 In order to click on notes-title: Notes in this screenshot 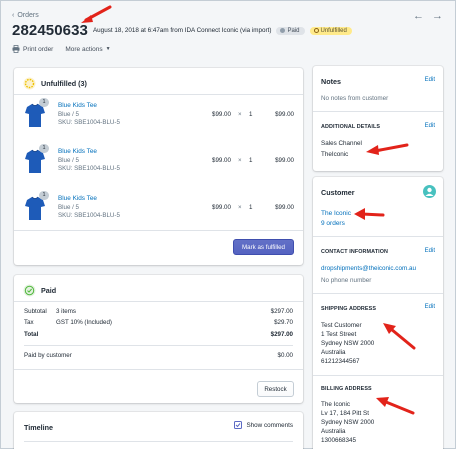, I will do `click(331, 81)`.